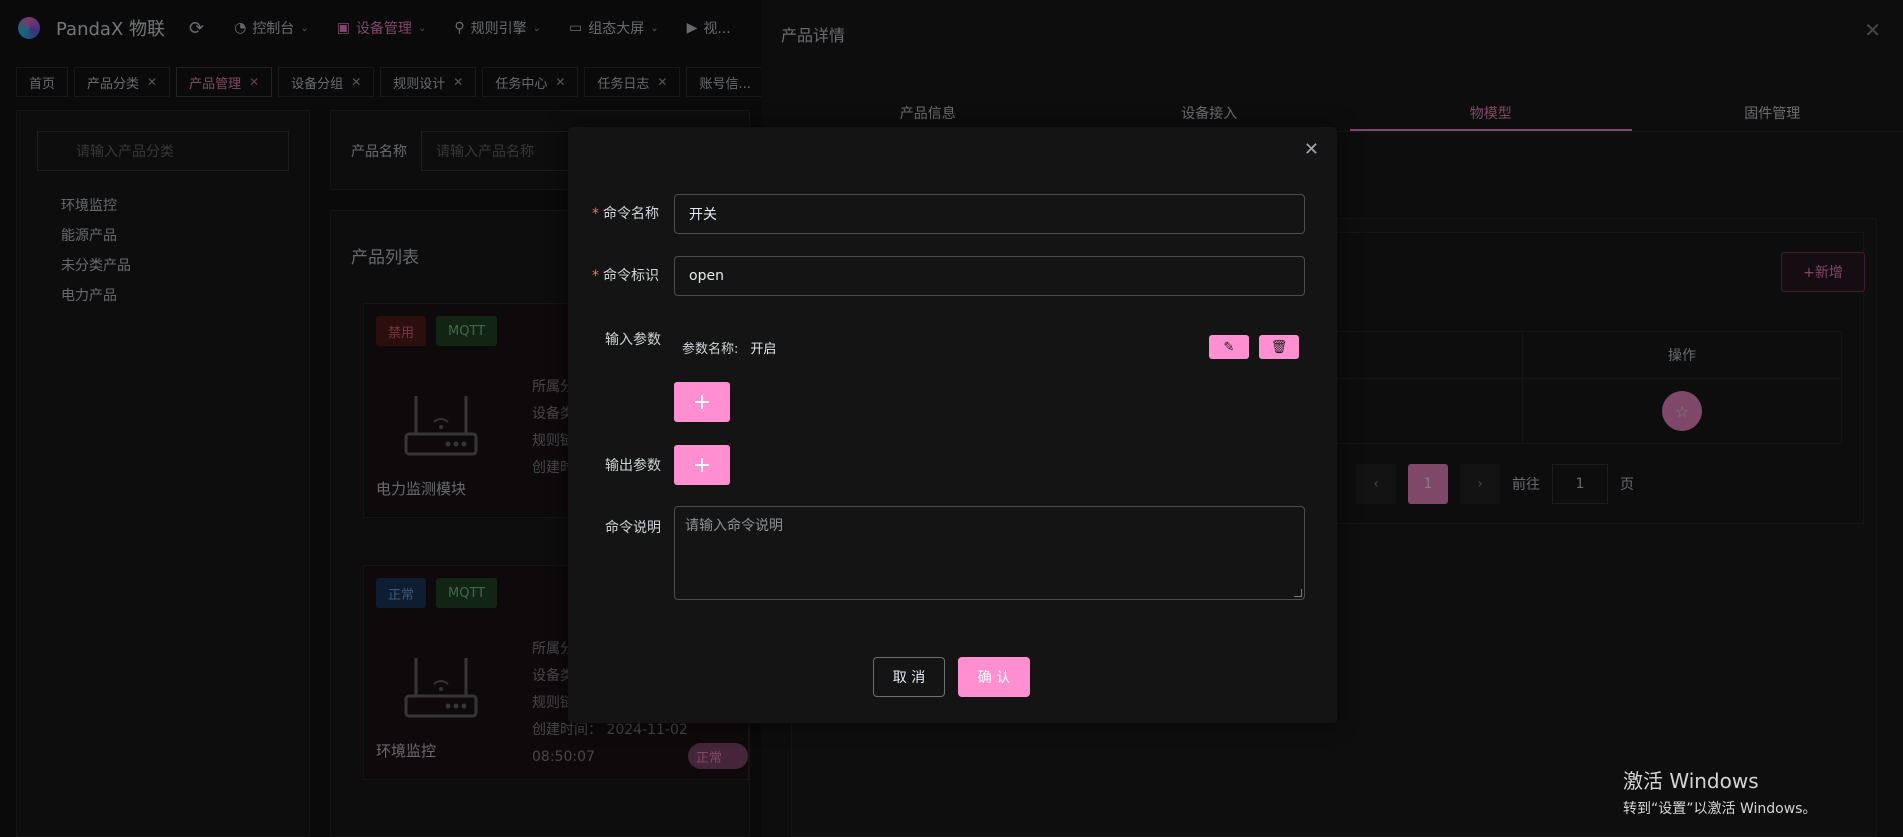  I want to click on trash-icon: 🗑, so click(1279, 347).